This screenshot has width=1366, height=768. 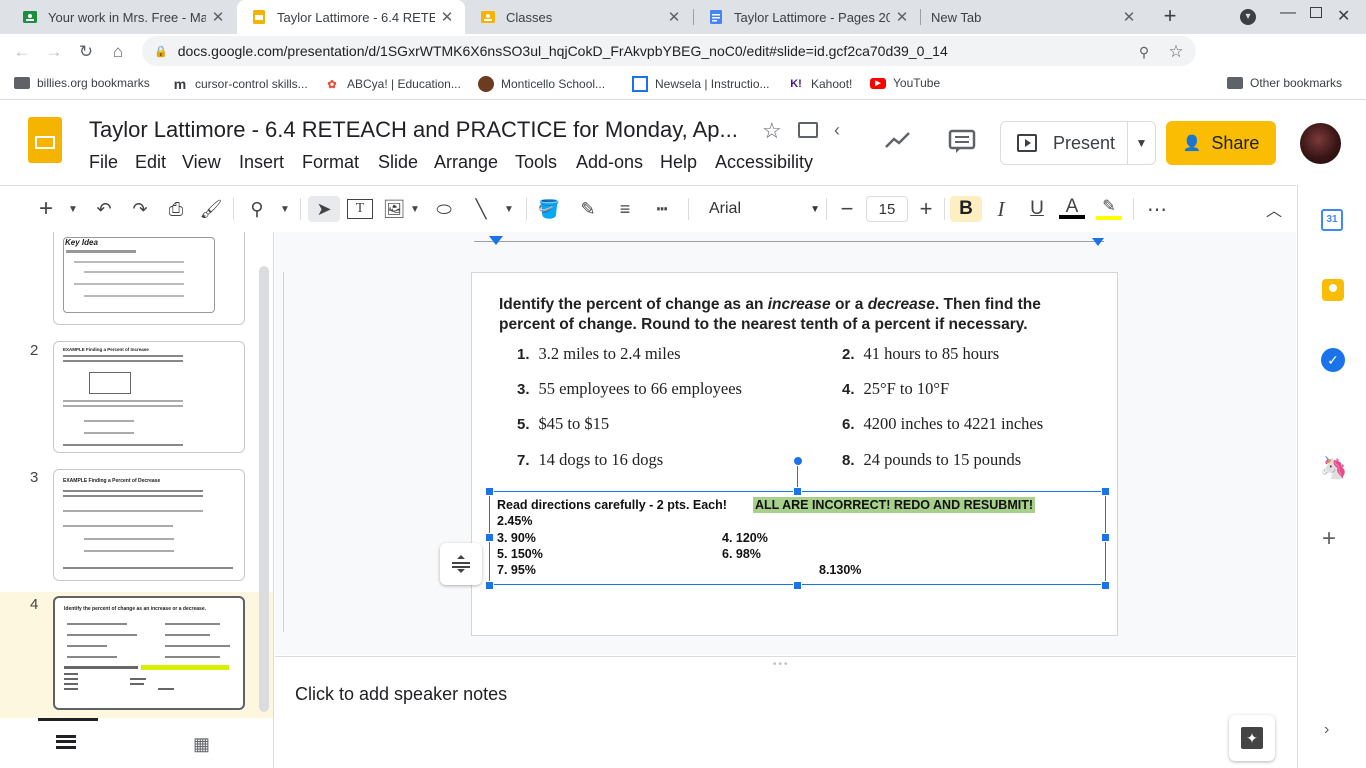 I want to click on bookmark-youtube: ▶ YouTube, so click(x=905, y=83).